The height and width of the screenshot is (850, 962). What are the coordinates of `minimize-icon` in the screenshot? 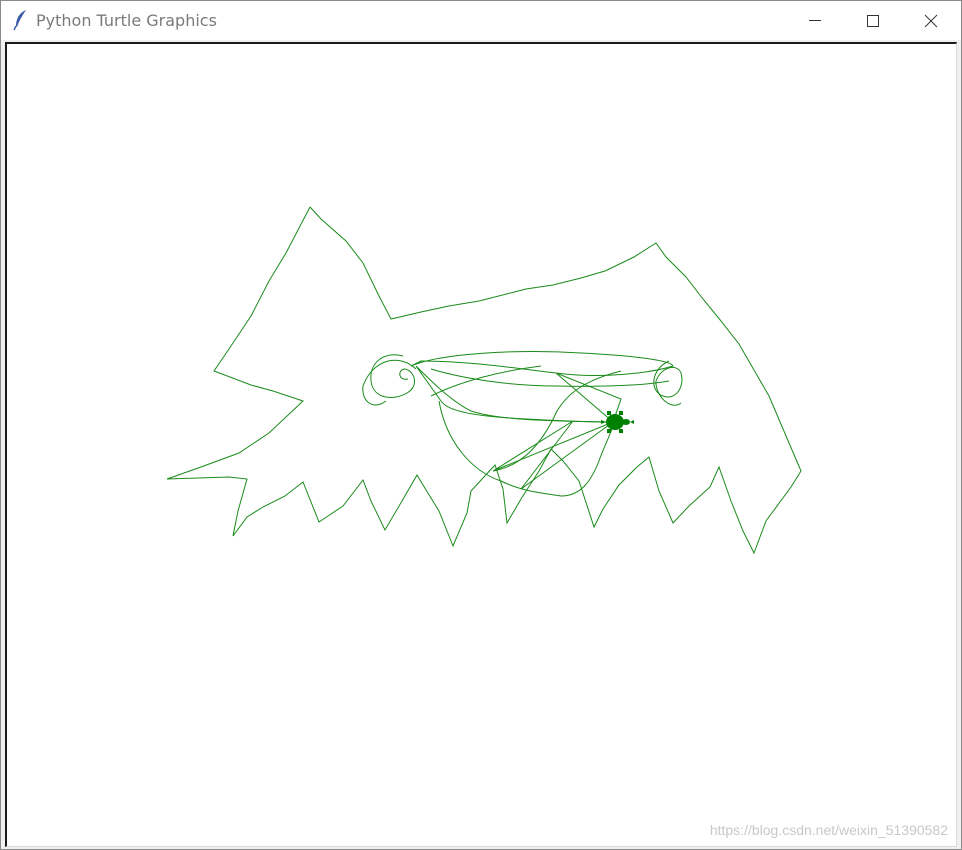 It's located at (815, 20).